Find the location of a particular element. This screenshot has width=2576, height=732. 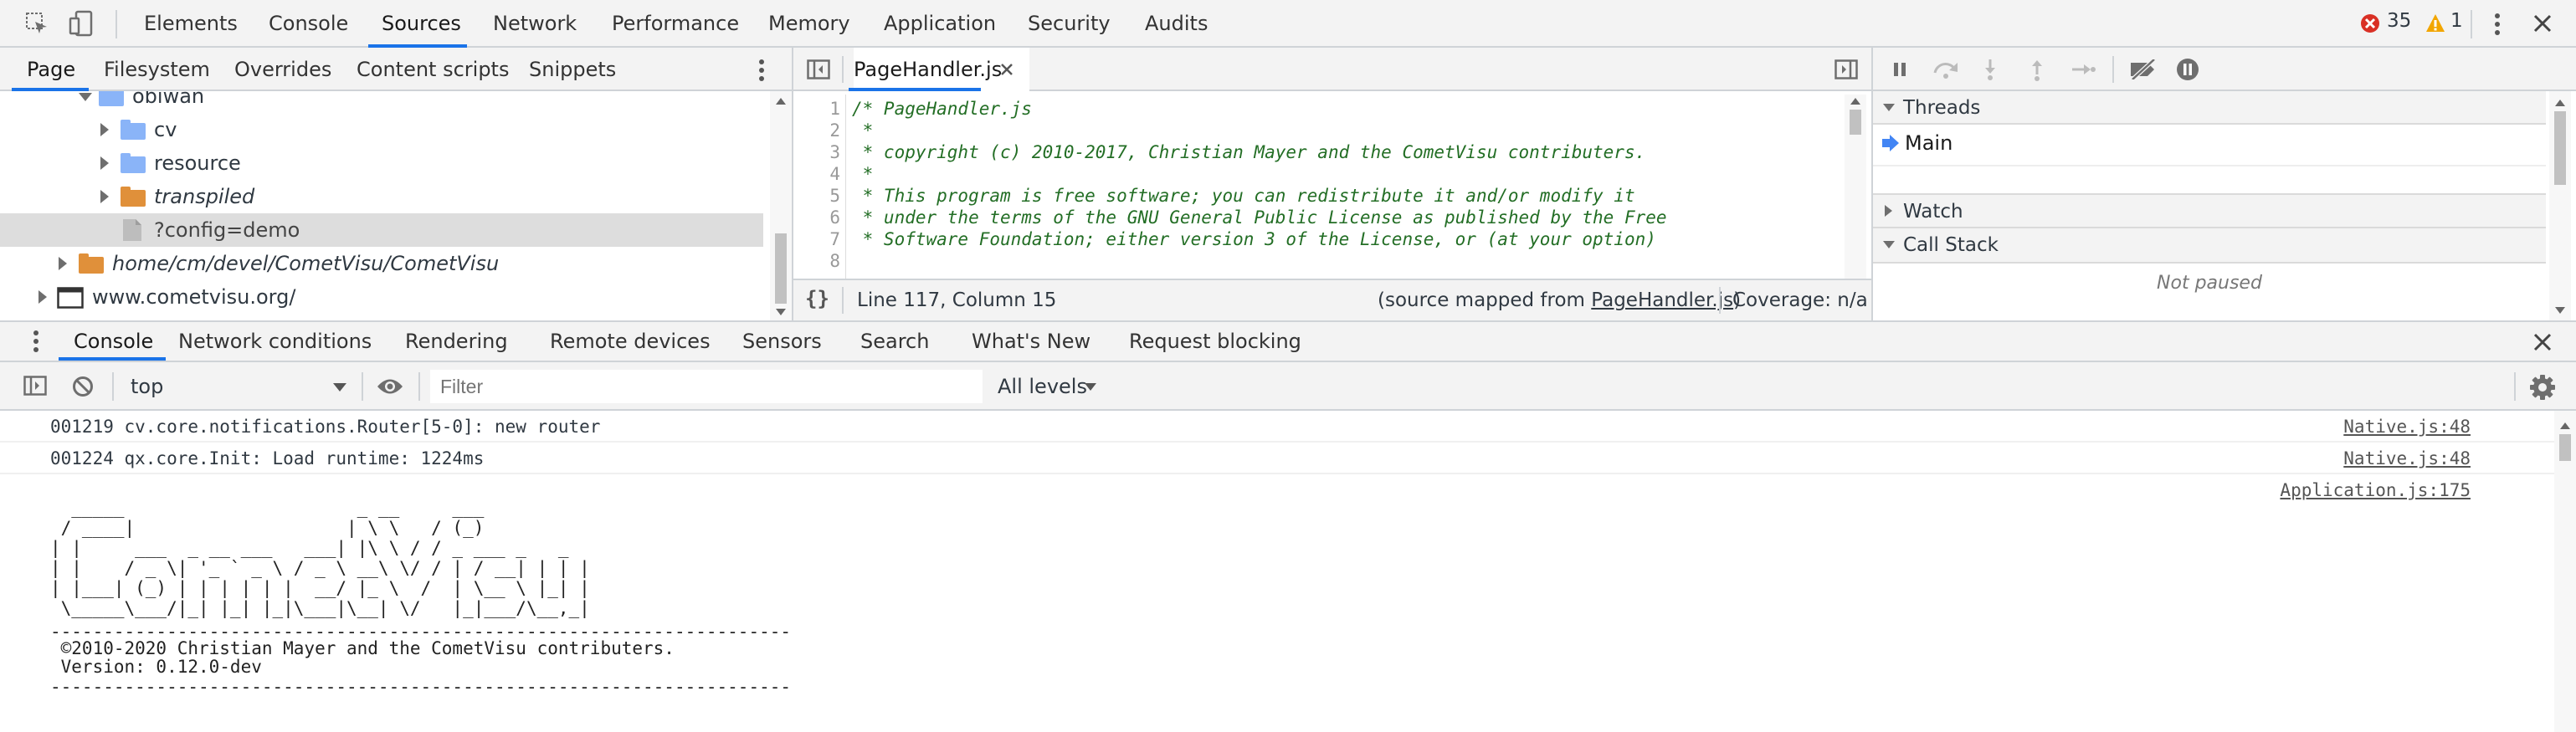

deactivate-breakpoints-icon is located at coordinates (2143, 69).